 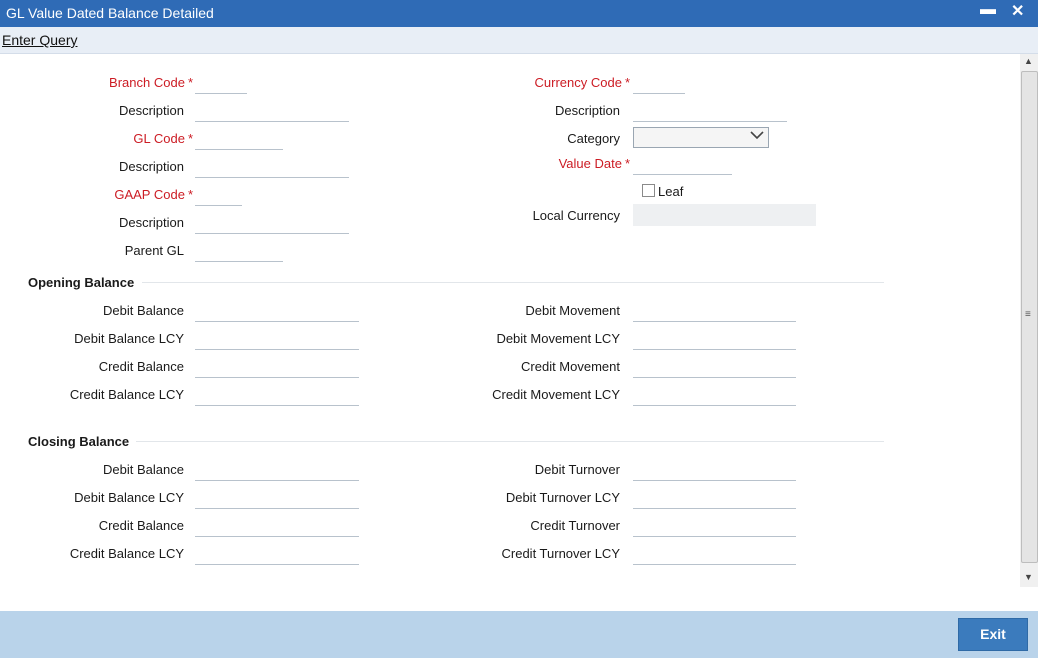 I want to click on category-label: Category, so click(x=593, y=138).